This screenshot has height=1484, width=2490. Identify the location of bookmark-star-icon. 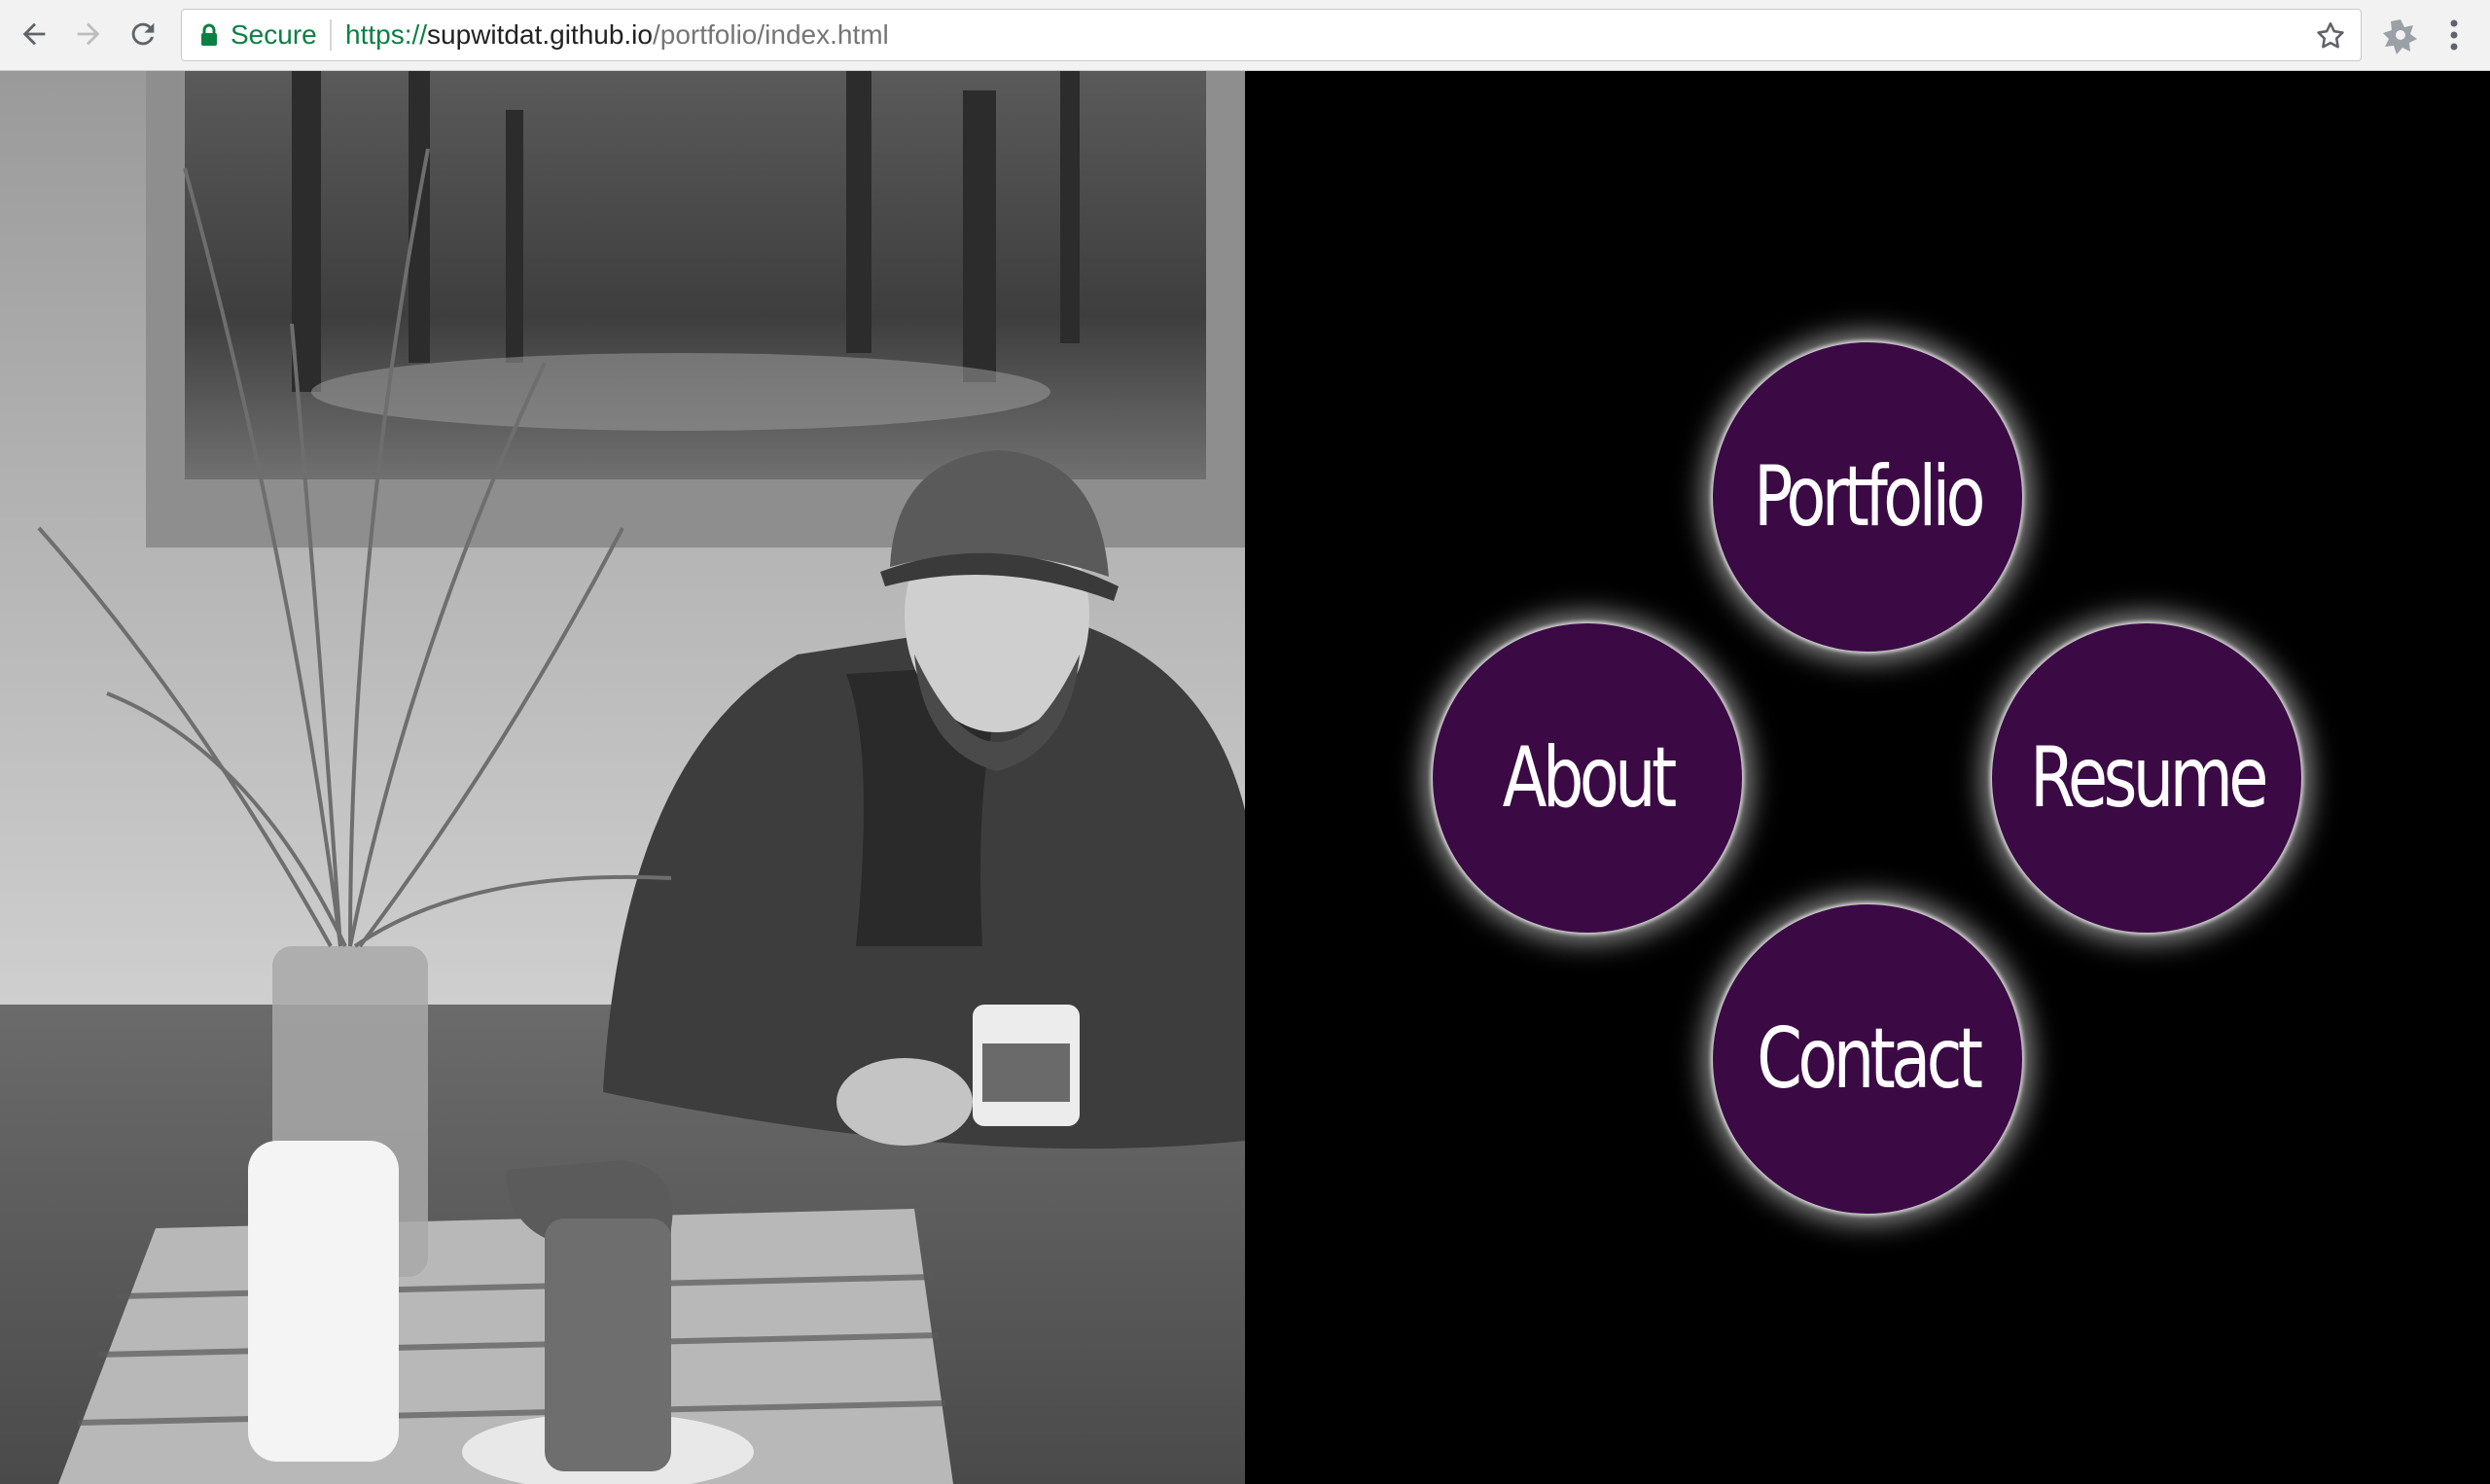
(2330, 36).